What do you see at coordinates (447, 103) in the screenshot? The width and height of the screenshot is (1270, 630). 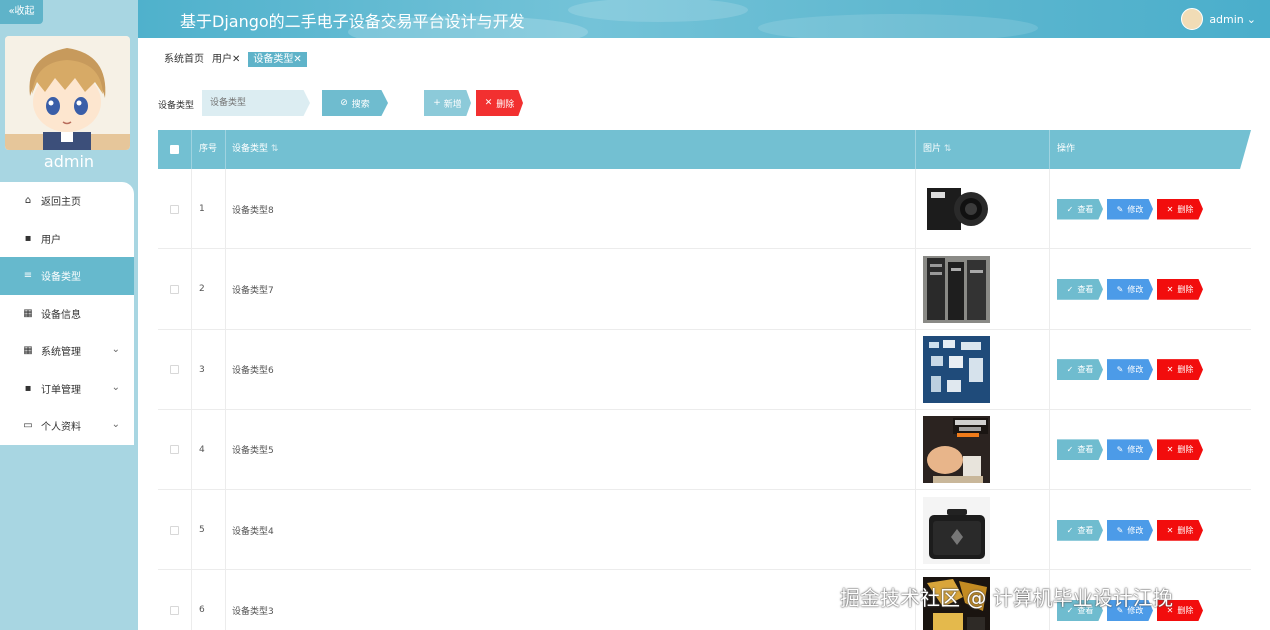 I see `add-button: + 新增` at bounding box center [447, 103].